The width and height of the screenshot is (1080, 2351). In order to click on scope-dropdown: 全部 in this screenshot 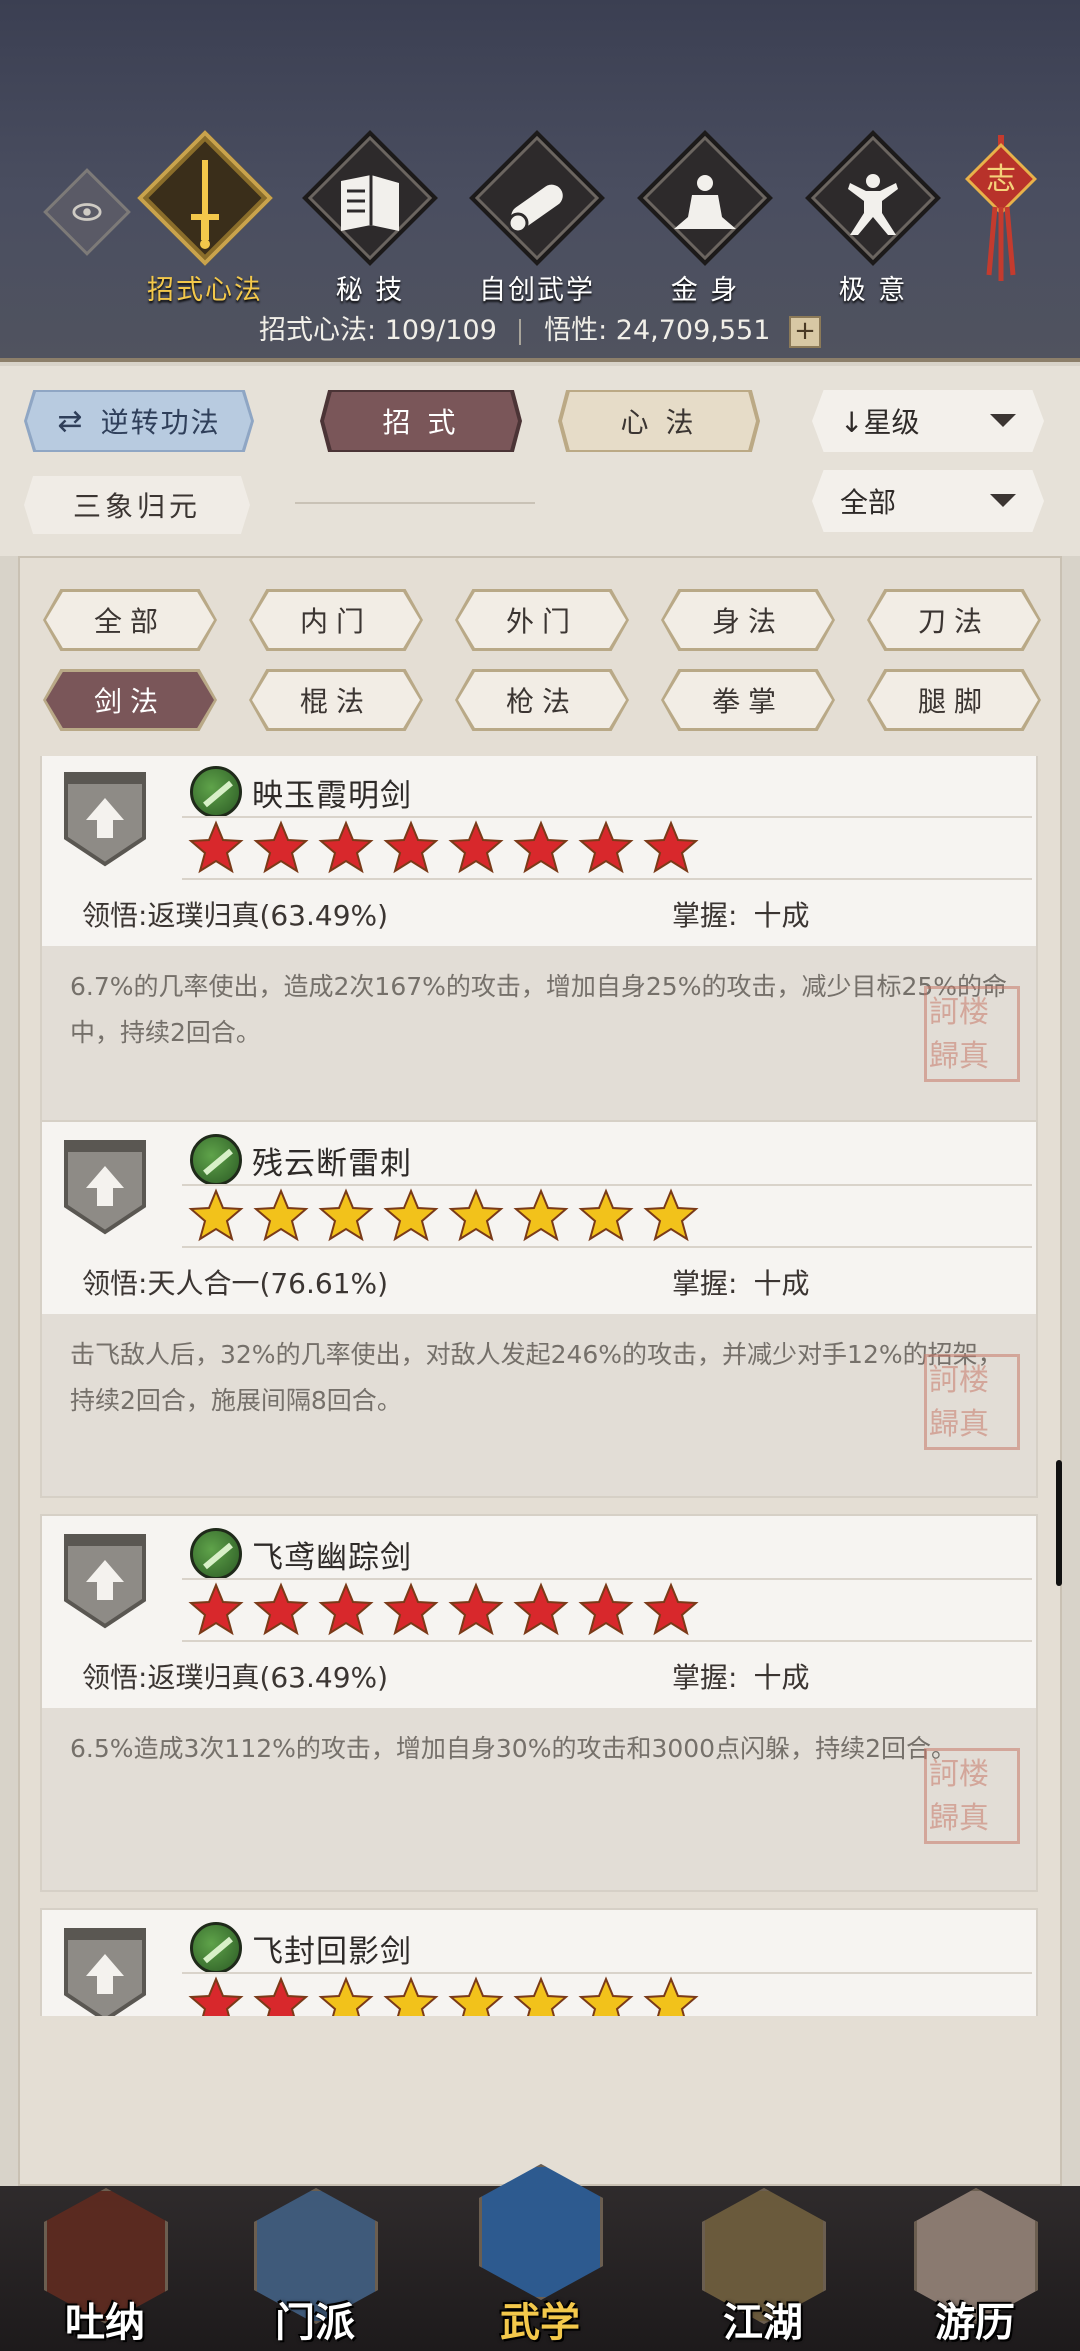, I will do `click(928, 501)`.